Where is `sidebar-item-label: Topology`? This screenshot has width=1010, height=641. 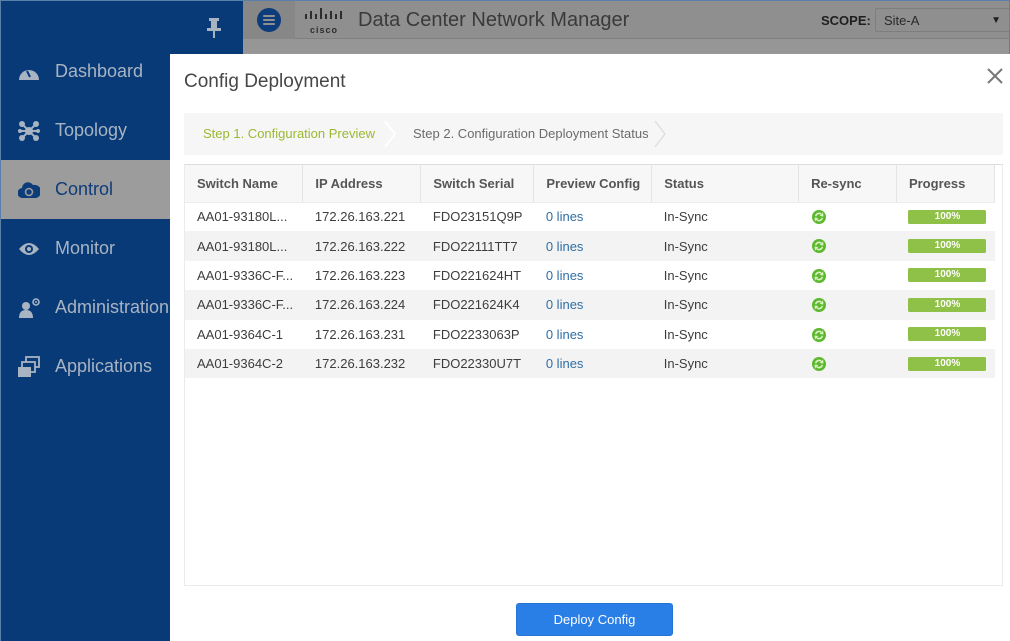
sidebar-item-label: Topology is located at coordinates (91, 130).